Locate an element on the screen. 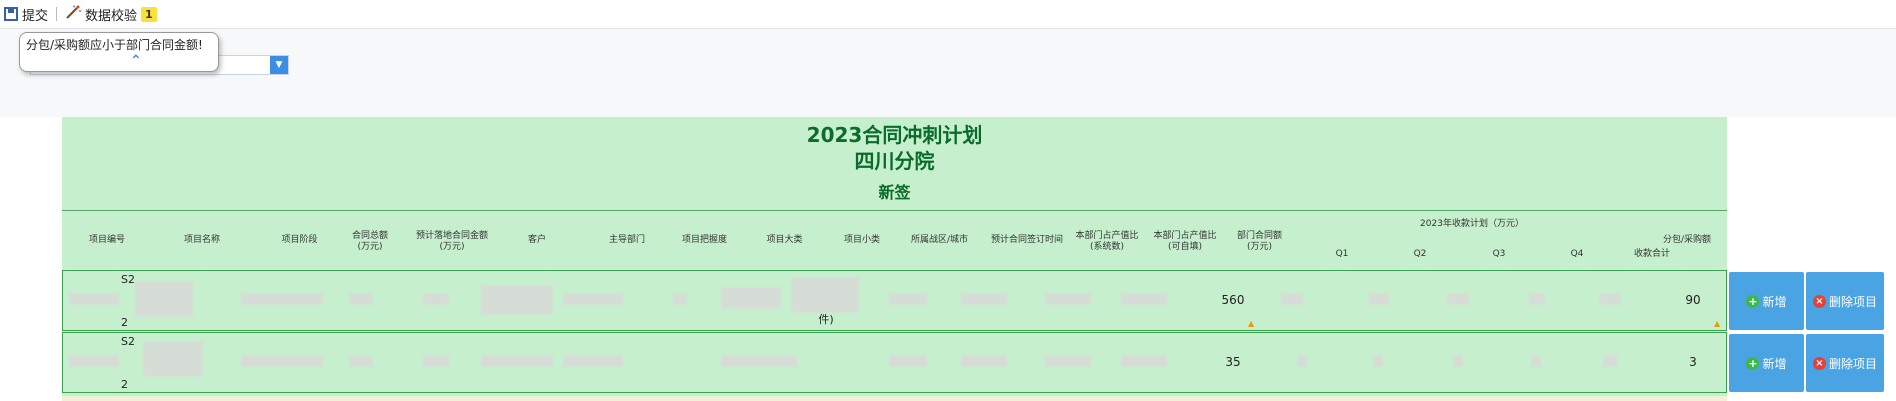 The image size is (1896, 401). toolbar: 提交 数据校验 1 is located at coordinates (948, 14).